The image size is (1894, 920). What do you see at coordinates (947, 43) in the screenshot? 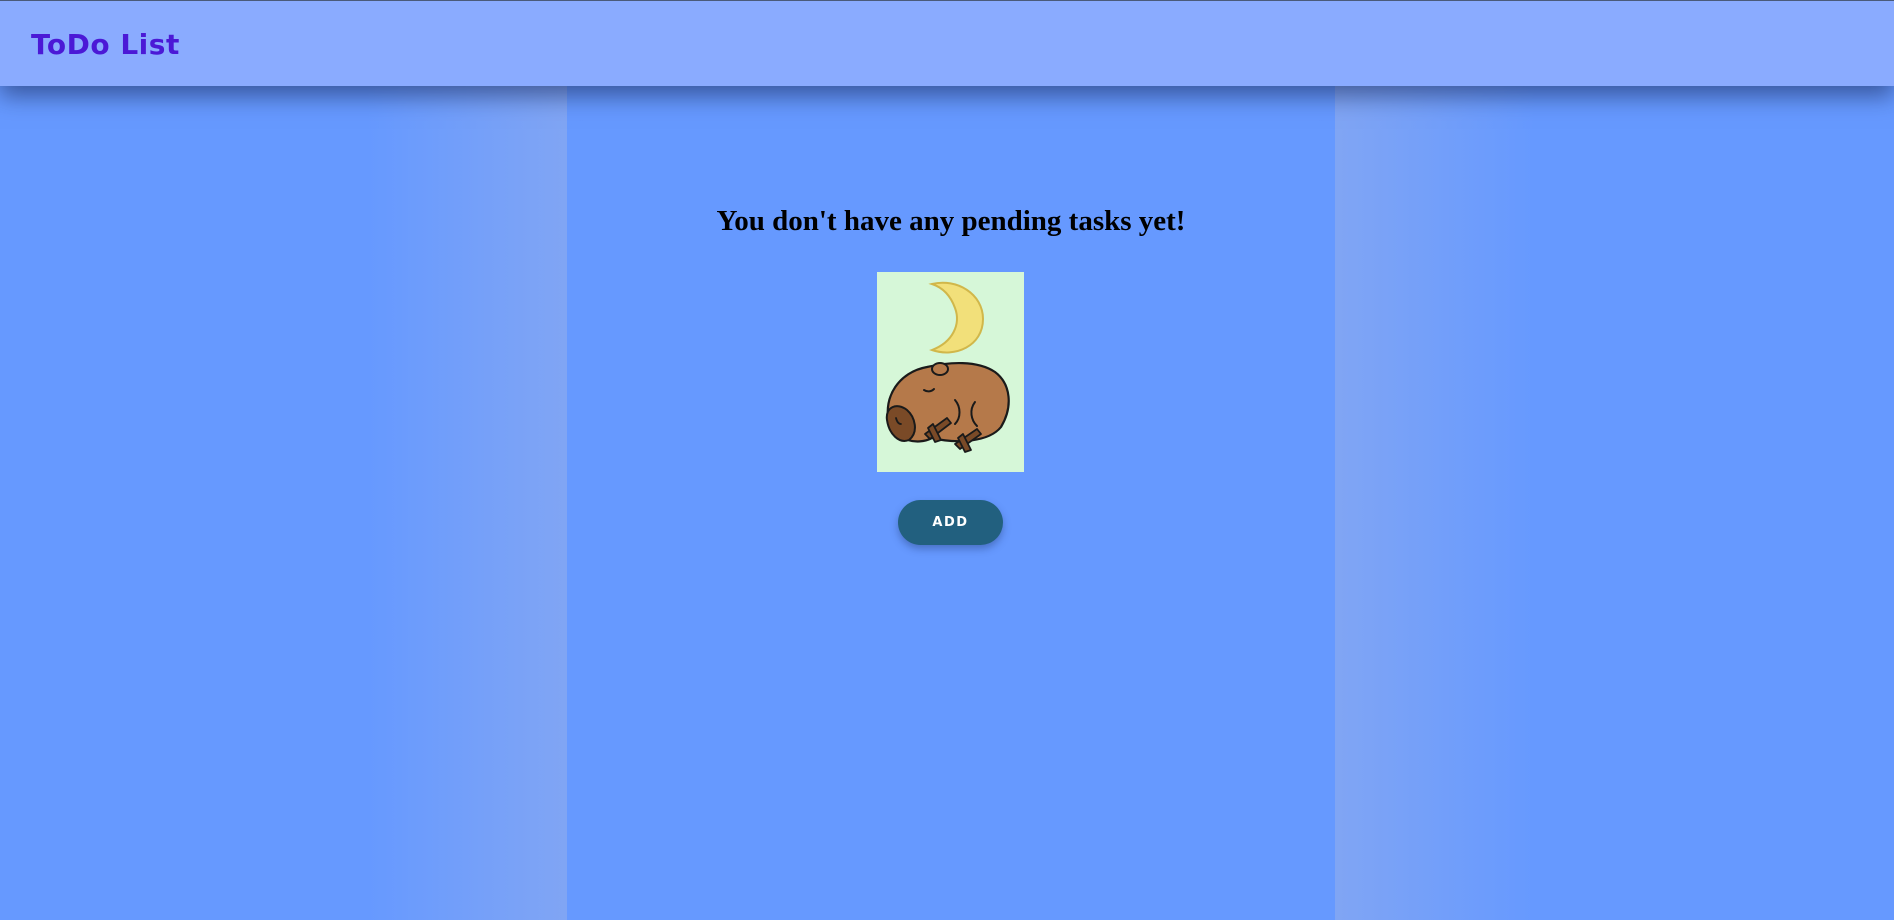
I see `top-navbar: ToDo List` at bounding box center [947, 43].